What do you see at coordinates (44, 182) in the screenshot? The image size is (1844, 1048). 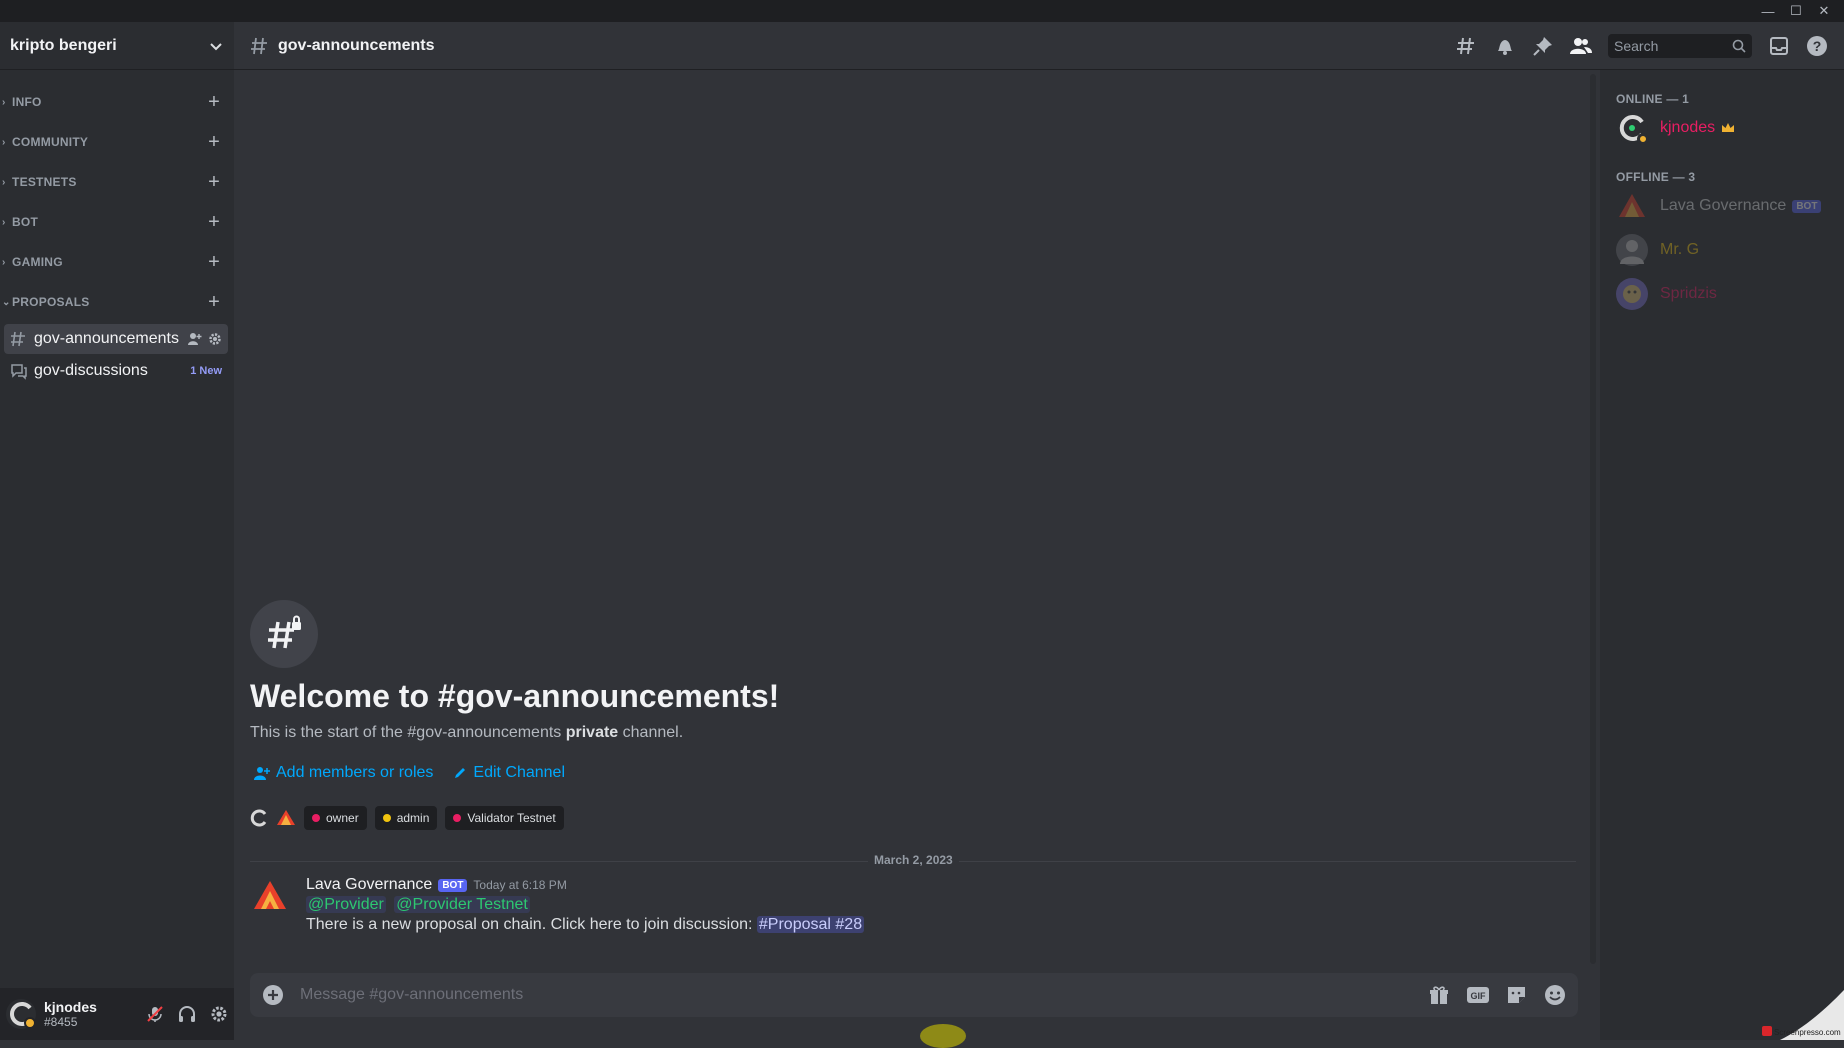 I see `category-label: TESTNETS` at bounding box center [44, 182].